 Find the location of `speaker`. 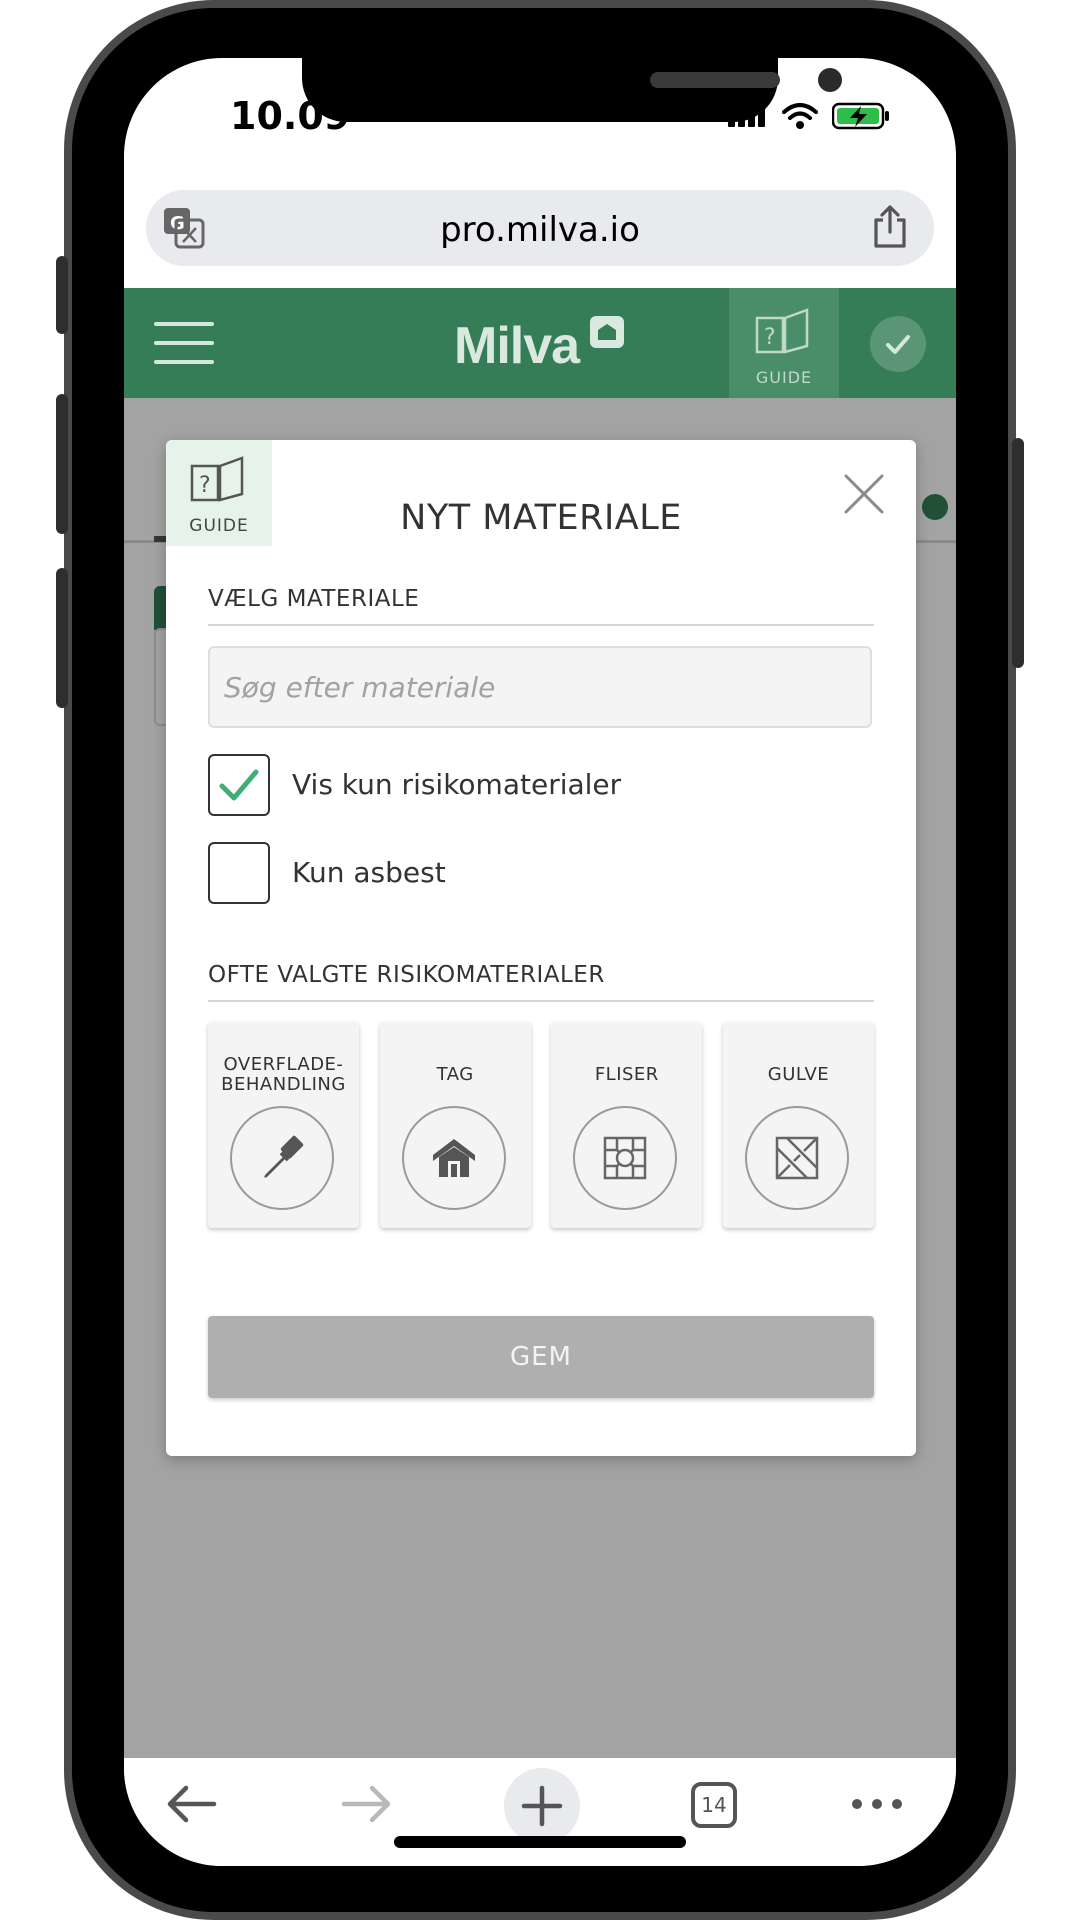

speaker is located at coordinates (715, 80).